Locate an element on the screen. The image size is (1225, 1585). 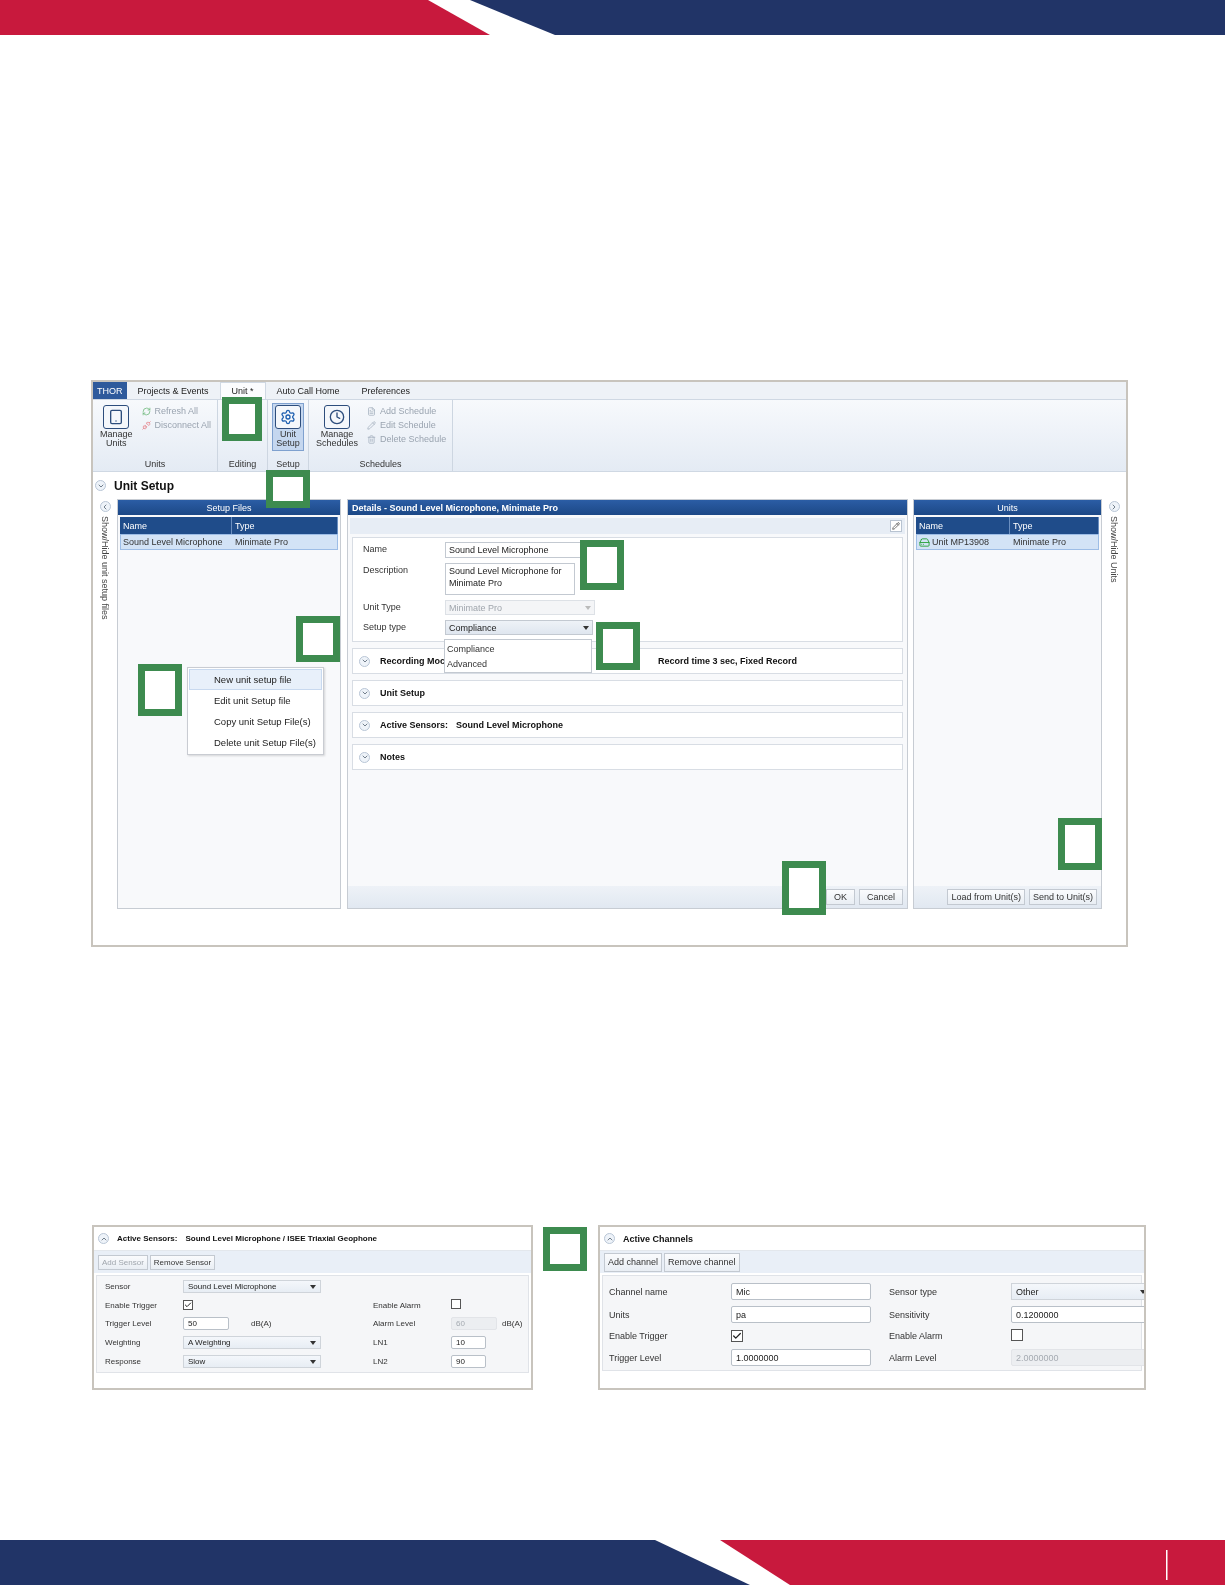
toolbar-button: Add channel is located at coordinates (633, 1262).